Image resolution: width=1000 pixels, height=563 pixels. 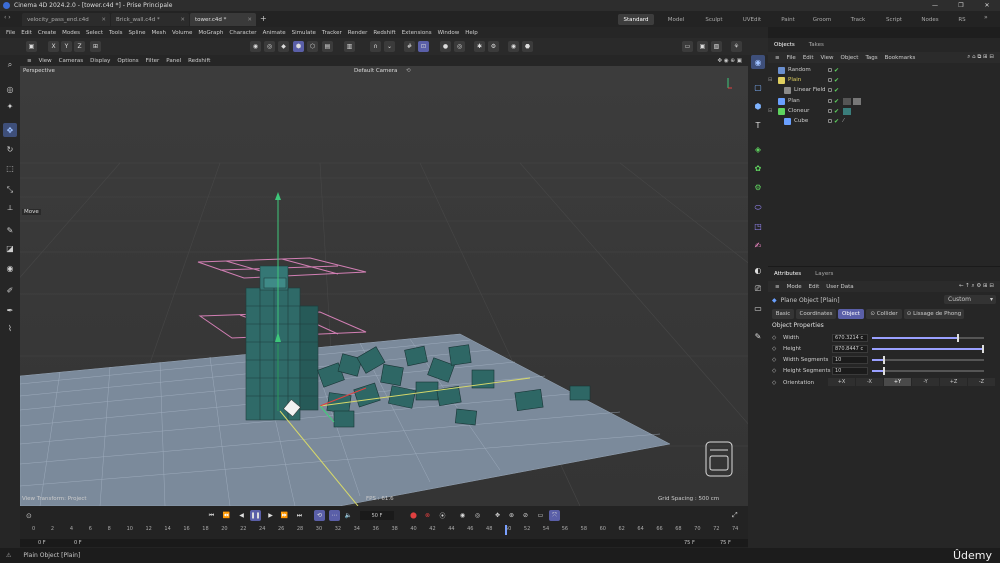 What do you see at coordinates (758, 149) in the screenshot?
I see `generator-icon: ◈` at bounding box center [758, 149].